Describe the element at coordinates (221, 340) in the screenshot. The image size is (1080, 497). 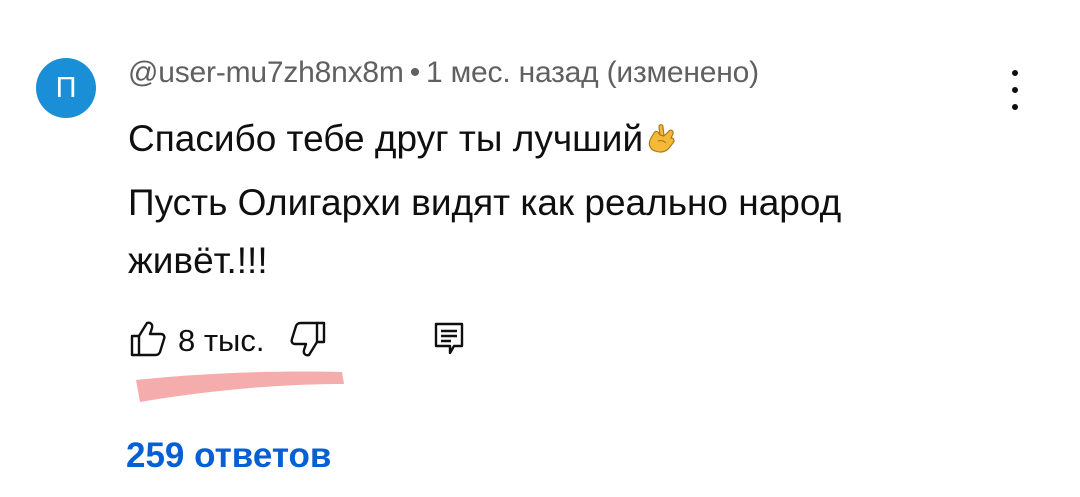
I see `like-count: 8 тыс.` at that location.